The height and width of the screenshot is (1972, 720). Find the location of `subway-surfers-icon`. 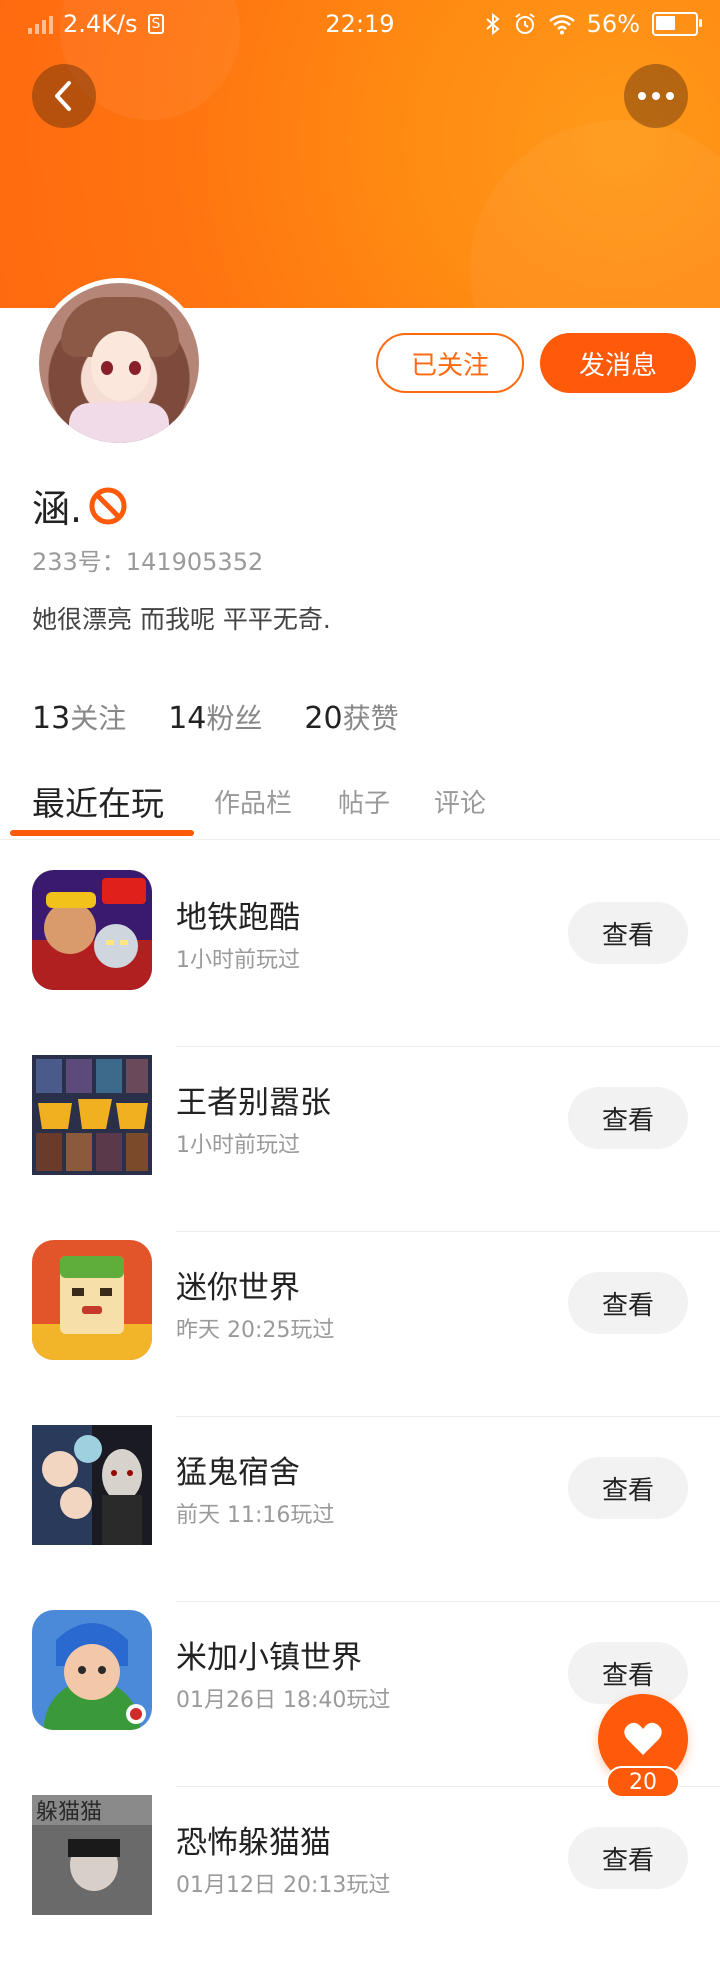

subway-surfers-icon is located at coordinates (92, 930).